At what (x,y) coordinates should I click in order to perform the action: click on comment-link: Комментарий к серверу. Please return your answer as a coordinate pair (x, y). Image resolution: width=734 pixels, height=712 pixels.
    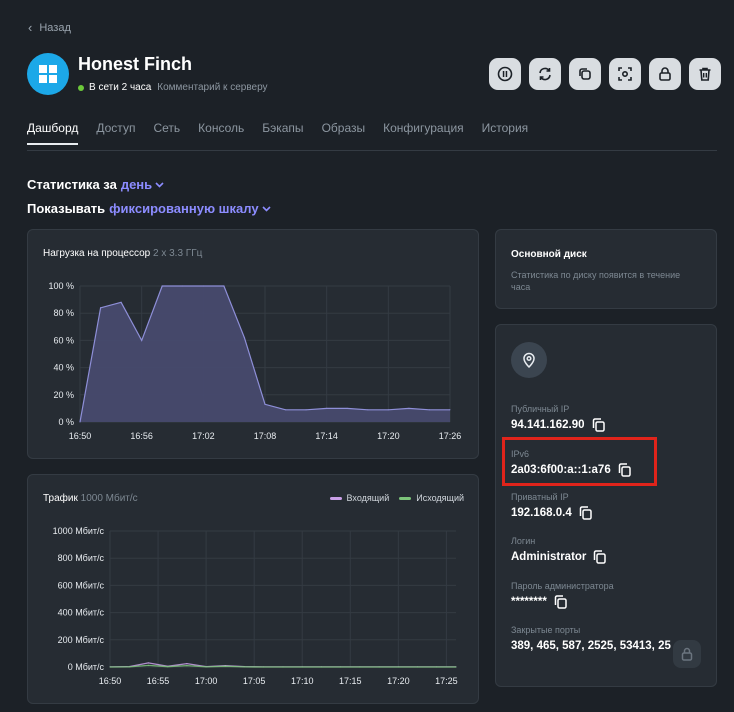
    Looking at the image, I should click on (212, 87).